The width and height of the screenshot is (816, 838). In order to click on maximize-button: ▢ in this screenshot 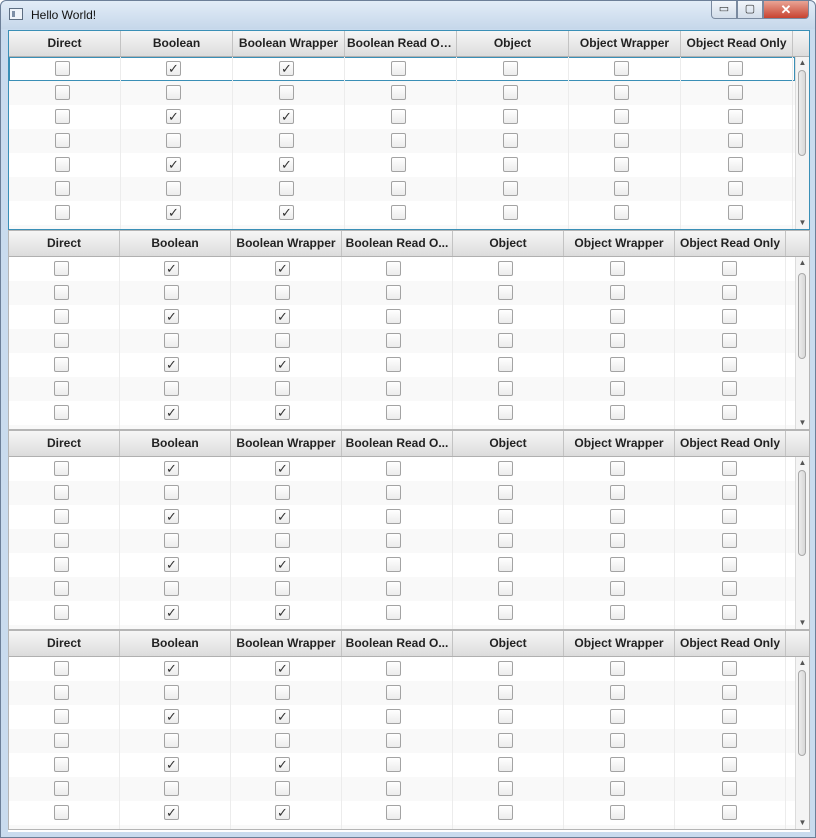, I will do `click(750, 10)`.